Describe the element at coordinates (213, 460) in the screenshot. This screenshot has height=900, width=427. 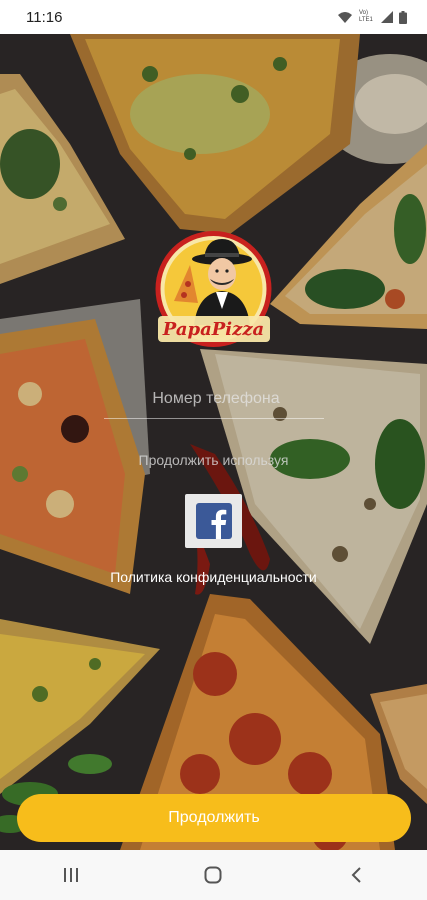
I see `continue-using-label: Продолжить используя` at that location.